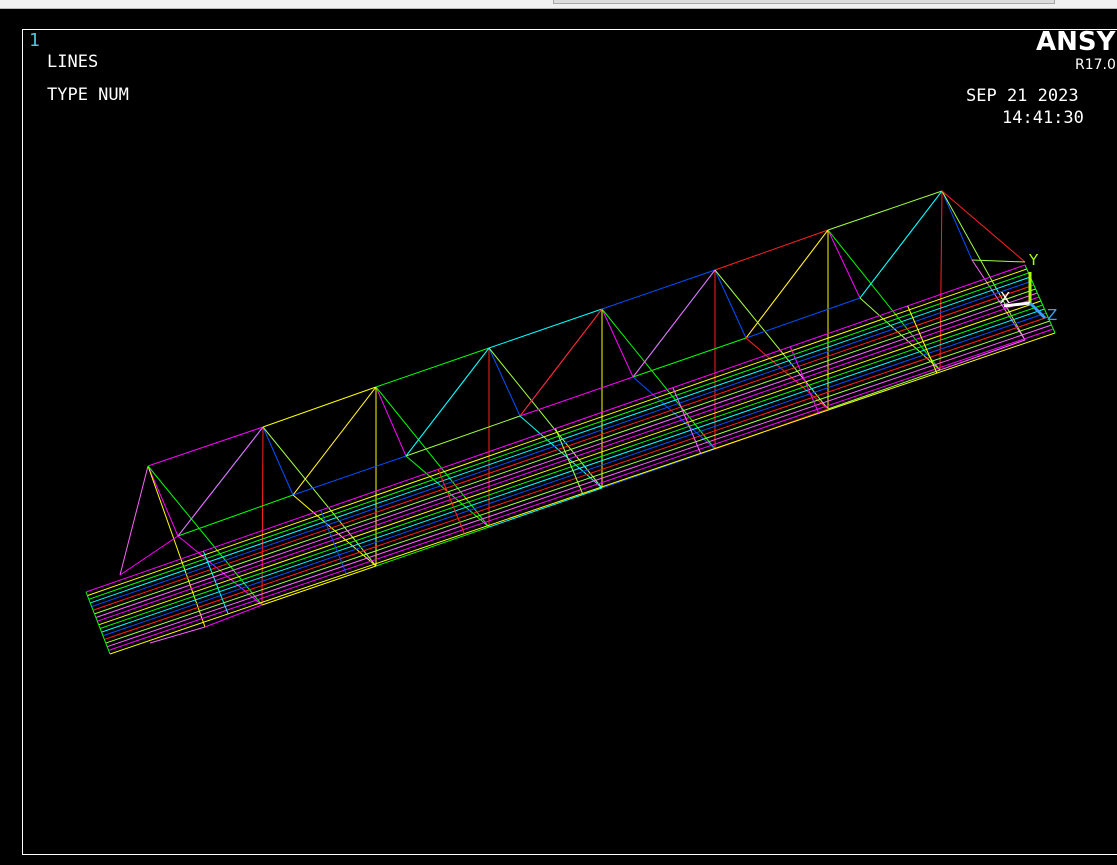  What do you see at coordinates (1033, 260) in the screenshot?
I see `y-axis-label: Y` at bounding box center [1033, 260].